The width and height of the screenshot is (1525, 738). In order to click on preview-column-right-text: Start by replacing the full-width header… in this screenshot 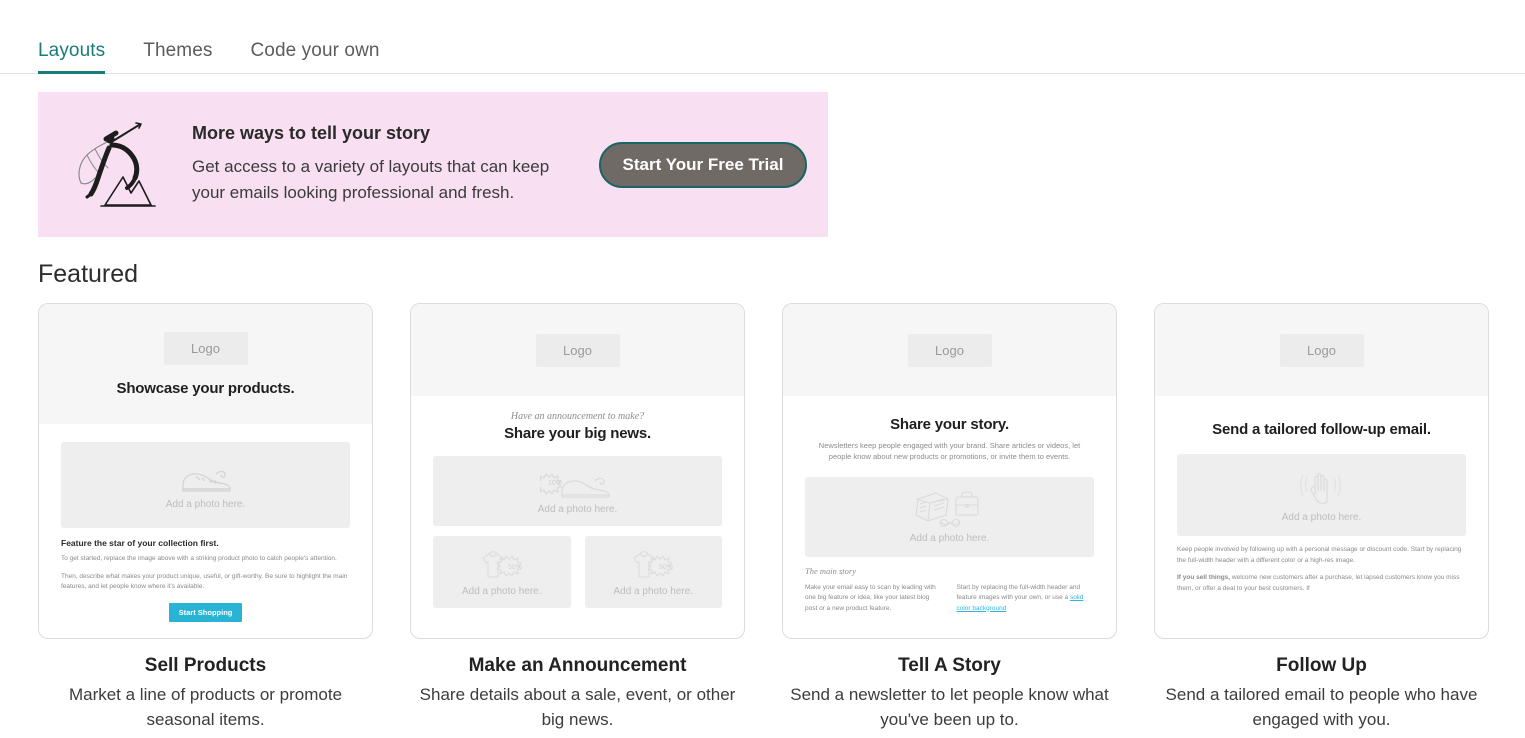, I will do `click(1018, 592)`.